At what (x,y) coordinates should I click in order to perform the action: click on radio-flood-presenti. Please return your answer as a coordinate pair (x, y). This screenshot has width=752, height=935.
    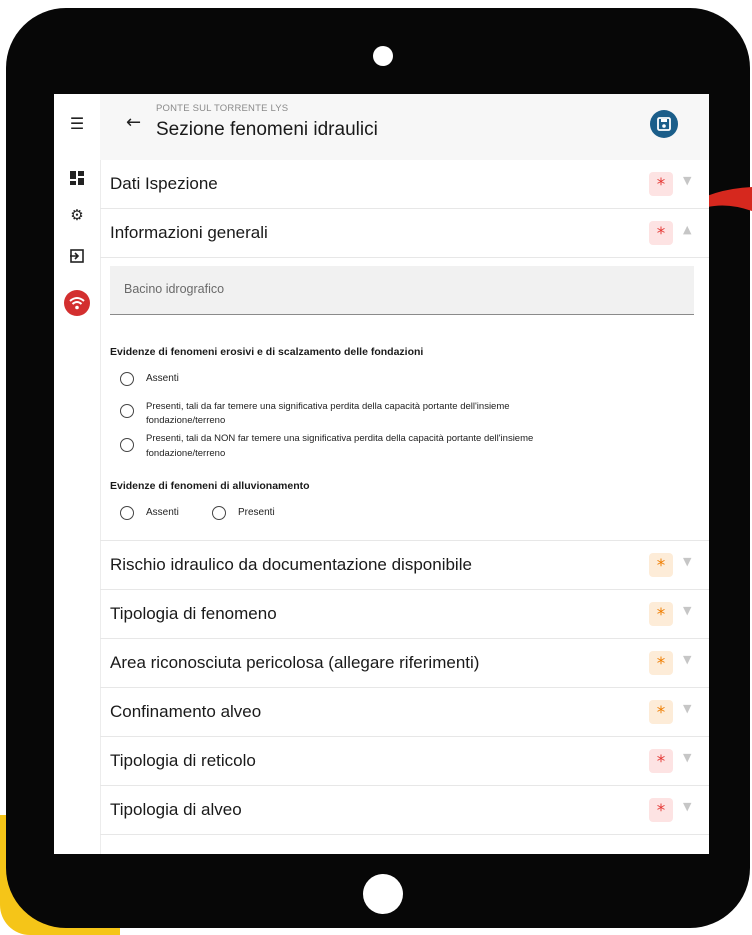
    Looking at the image, I should click on (219, 513).